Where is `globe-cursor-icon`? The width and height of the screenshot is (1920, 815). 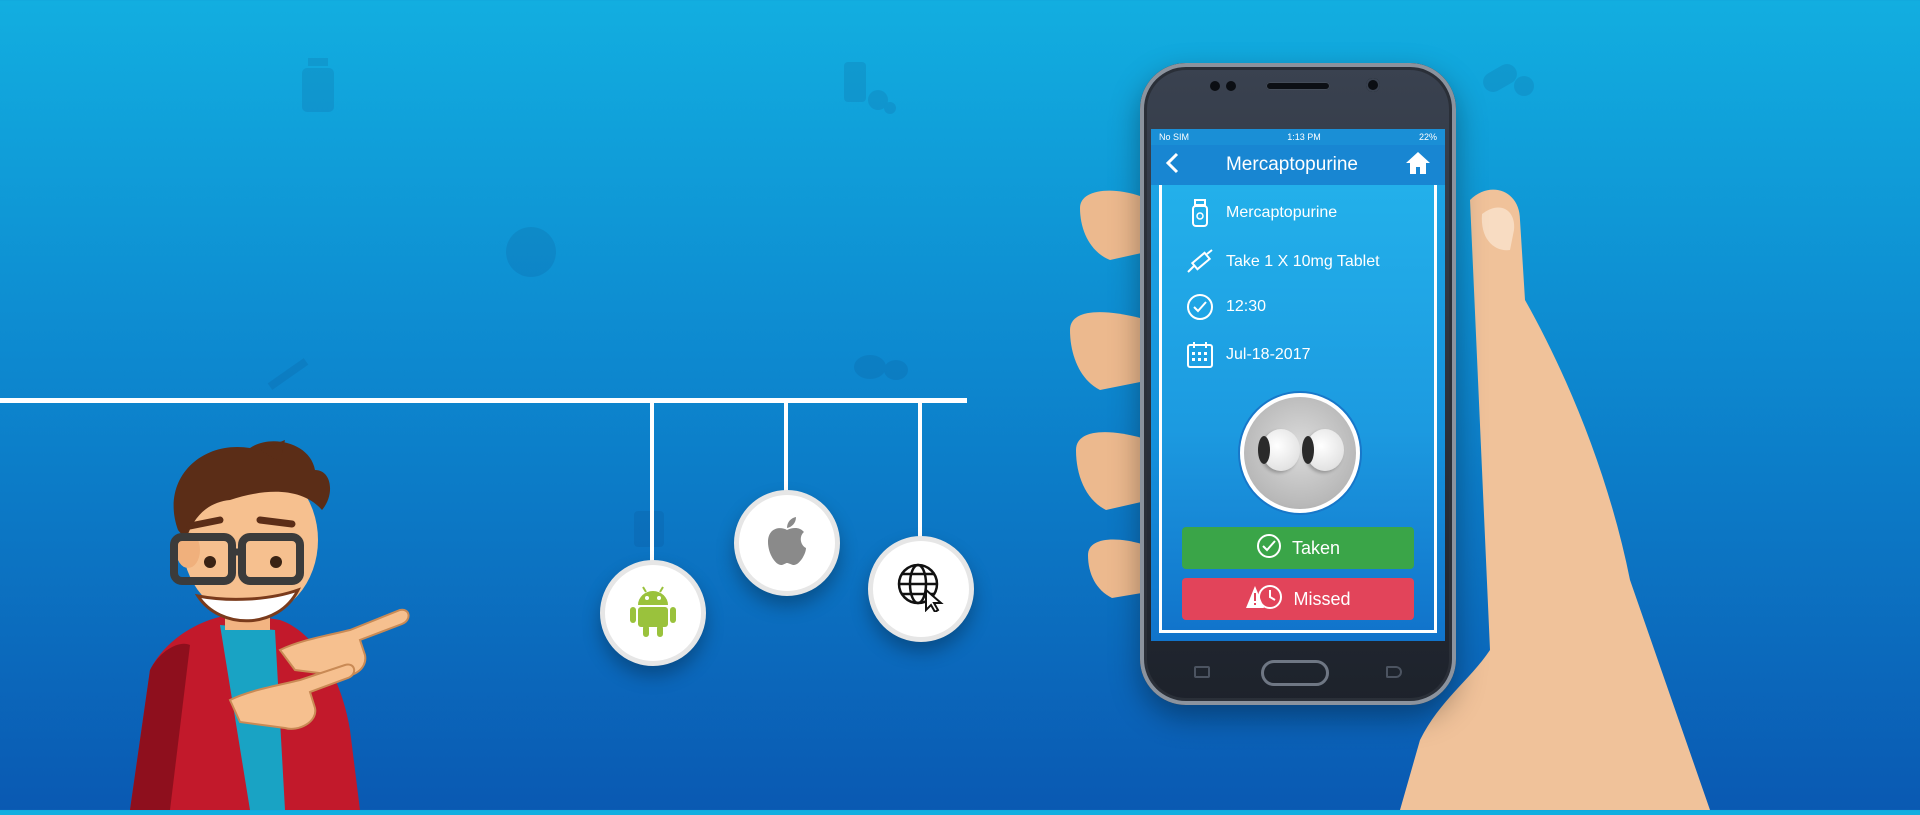 globe-cursor-icon is located at coordinates (921, 589).